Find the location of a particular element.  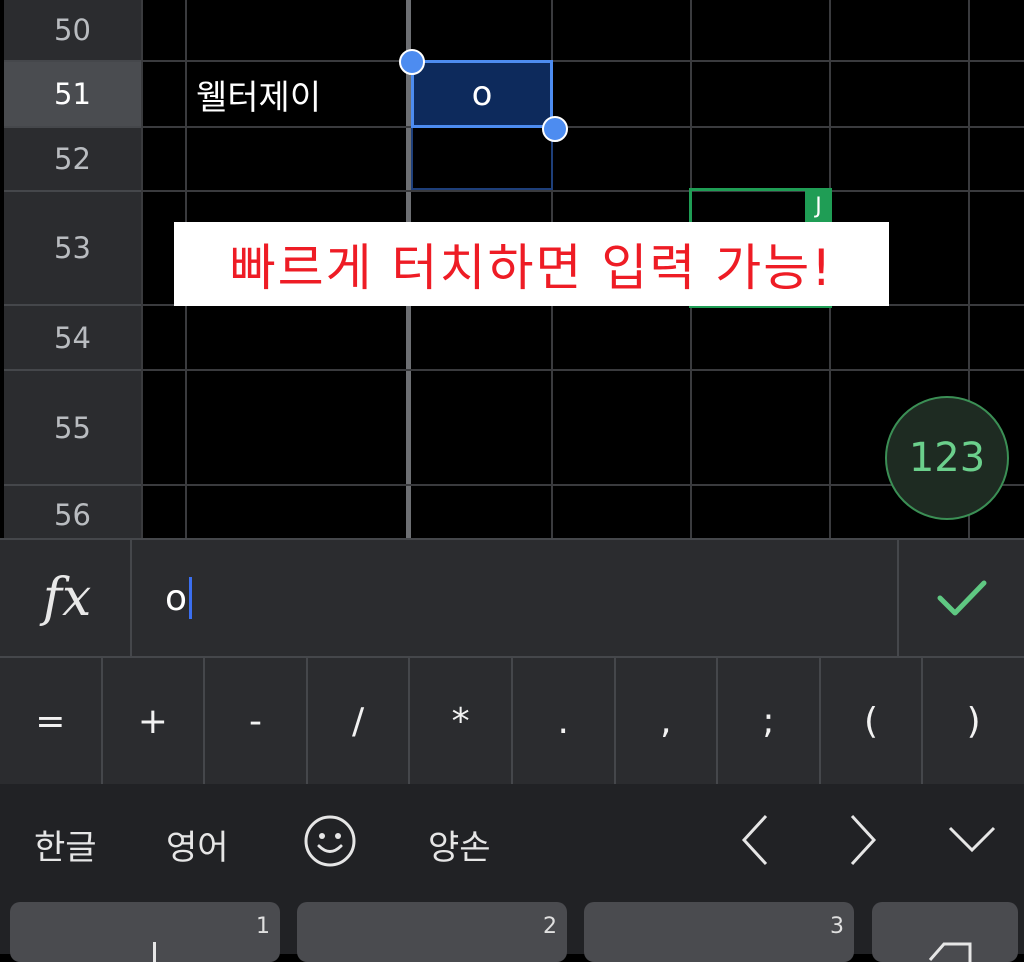

checkmark-icon is located at coordinates (961, 598).